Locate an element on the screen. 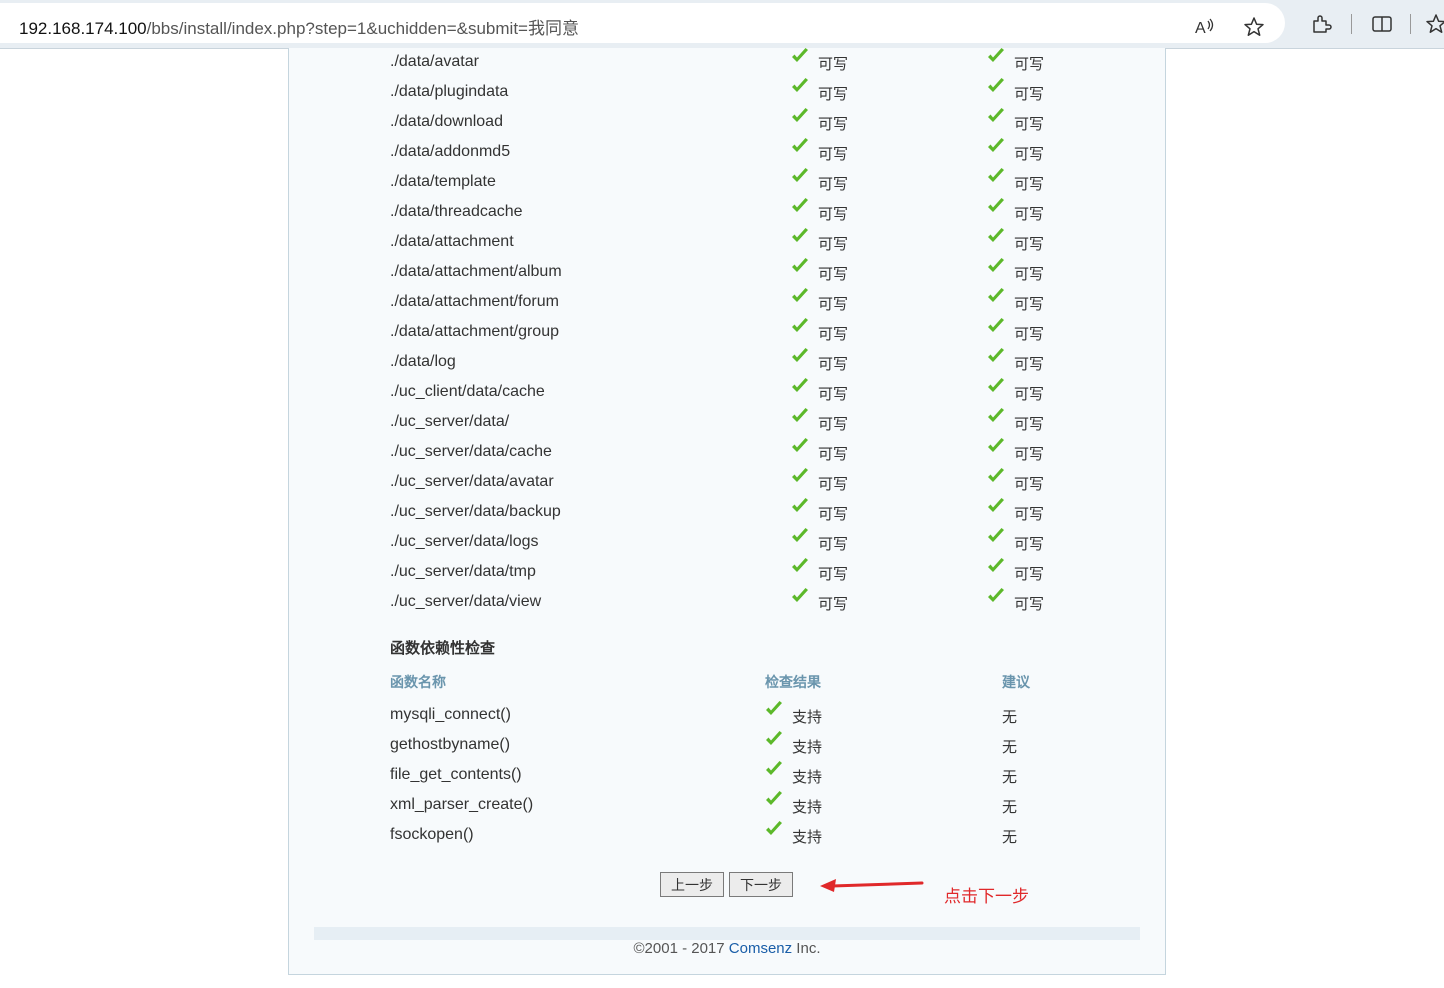 Image resolution: width=1444 pixels, height=988 pixels. directory-row: ./data/threadcache 可写 可写 is located at coordinates (740, 212).